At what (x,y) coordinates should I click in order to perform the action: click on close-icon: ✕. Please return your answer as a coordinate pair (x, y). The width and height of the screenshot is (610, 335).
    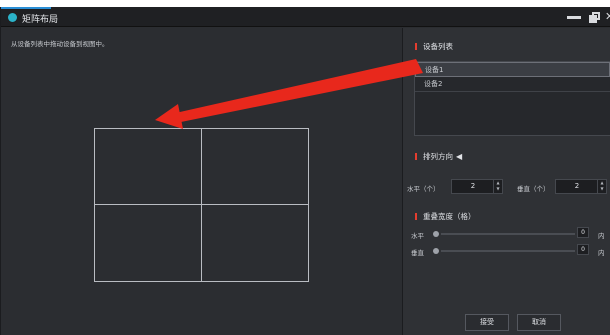
    Looking at the image, I should click on (607, 17).